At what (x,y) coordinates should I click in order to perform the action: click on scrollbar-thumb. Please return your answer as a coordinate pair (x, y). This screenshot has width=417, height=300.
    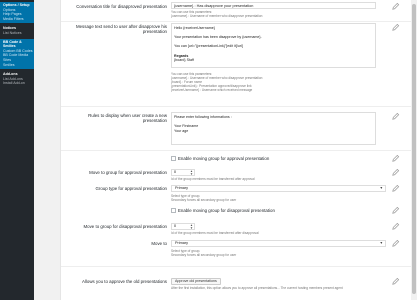
    Looking at the image, I should click on (414, 149).